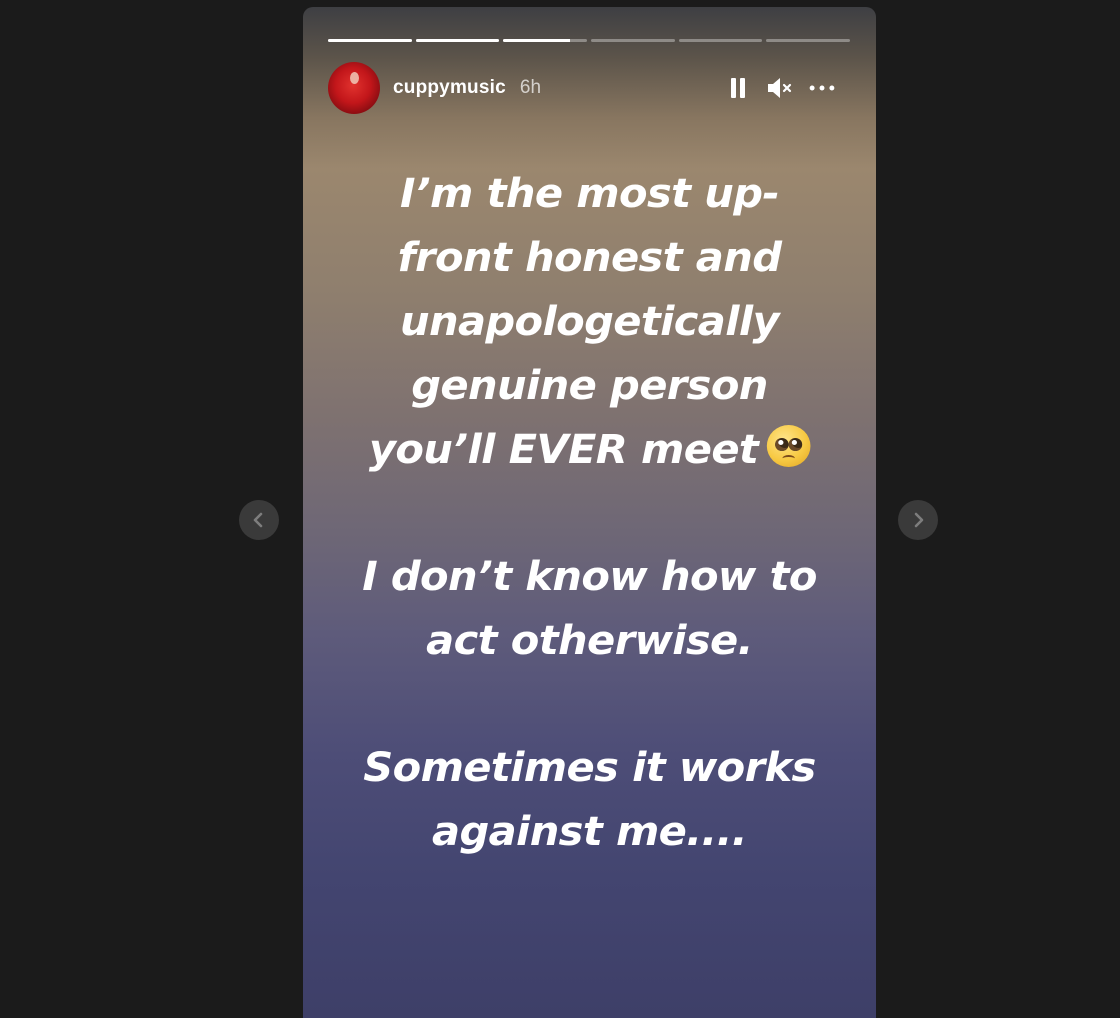  I want to click on previous-story-button, so click(259, 520).